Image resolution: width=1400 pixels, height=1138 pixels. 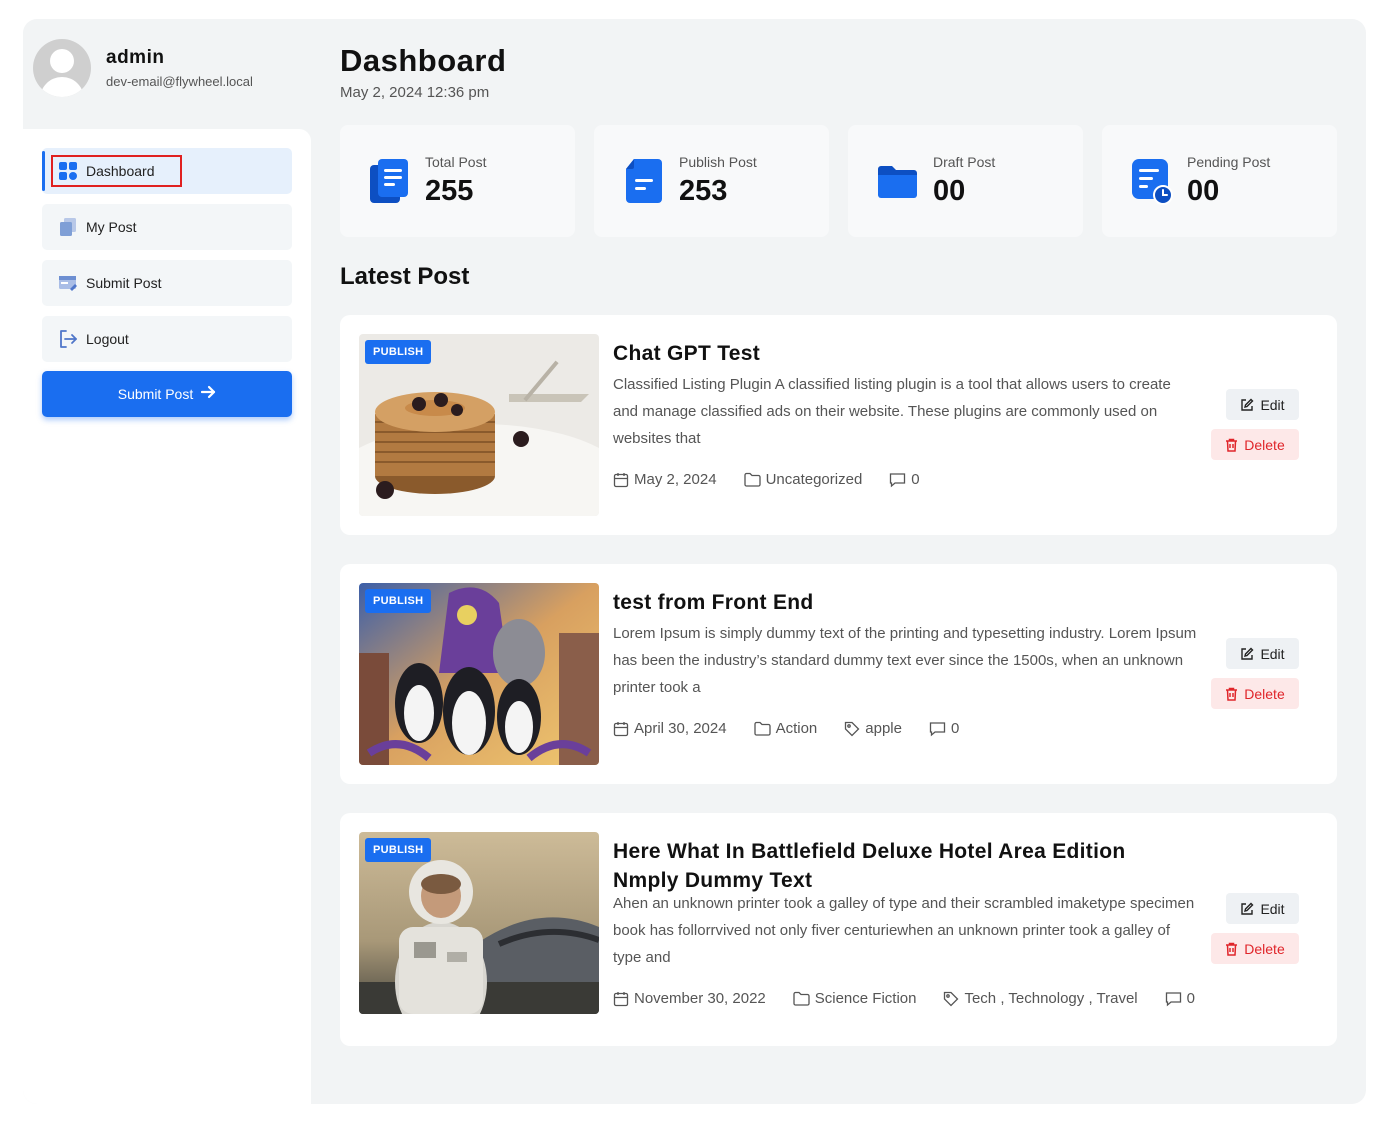 I want to click on post-category: Uncategorized, so click(x=802, y=479).